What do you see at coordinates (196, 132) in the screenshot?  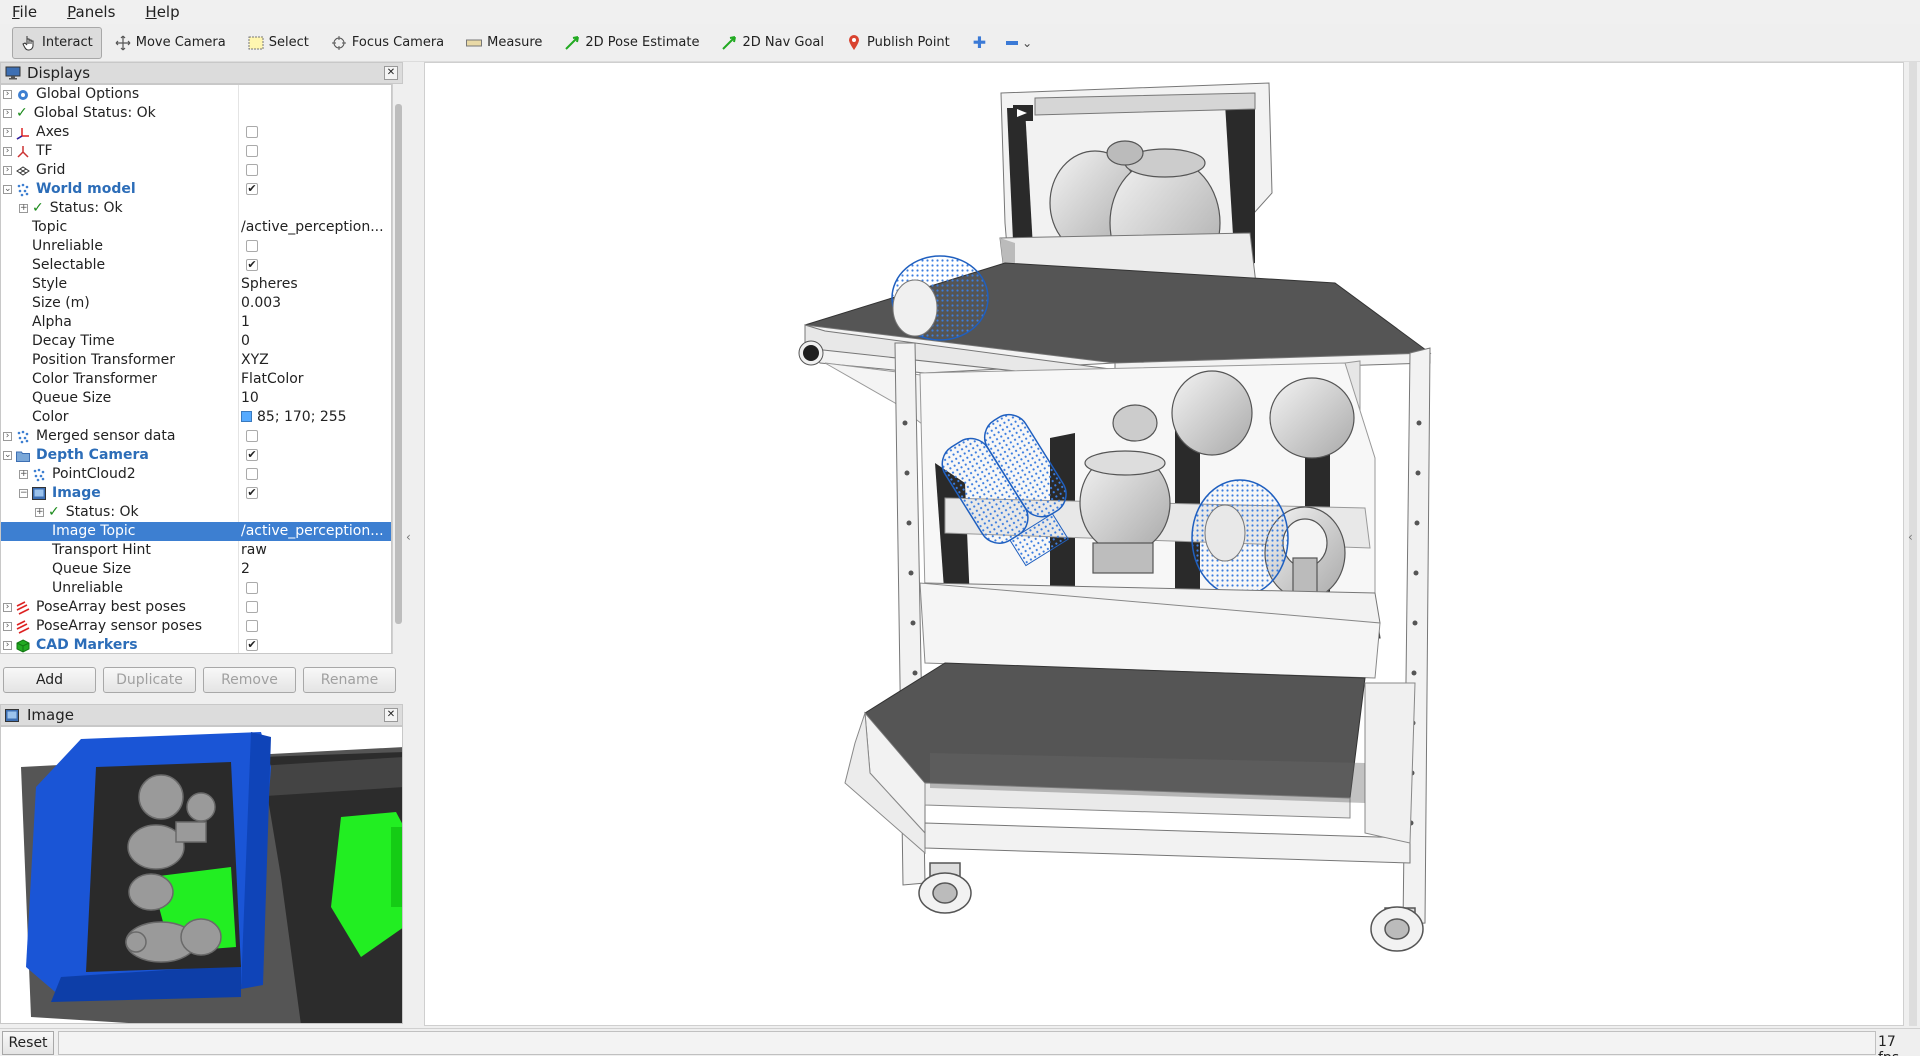 I see `tree-row-axes: › Axes` at bounding box center [196, 132].